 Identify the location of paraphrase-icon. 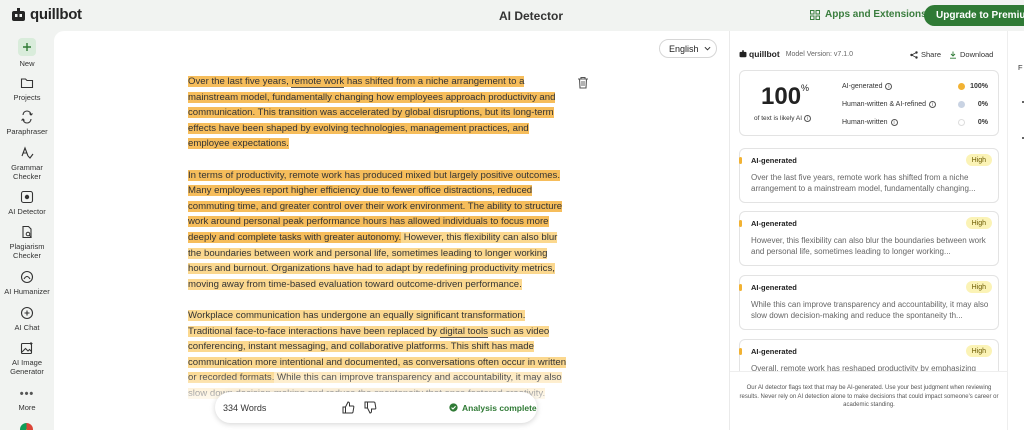
(27, 117).